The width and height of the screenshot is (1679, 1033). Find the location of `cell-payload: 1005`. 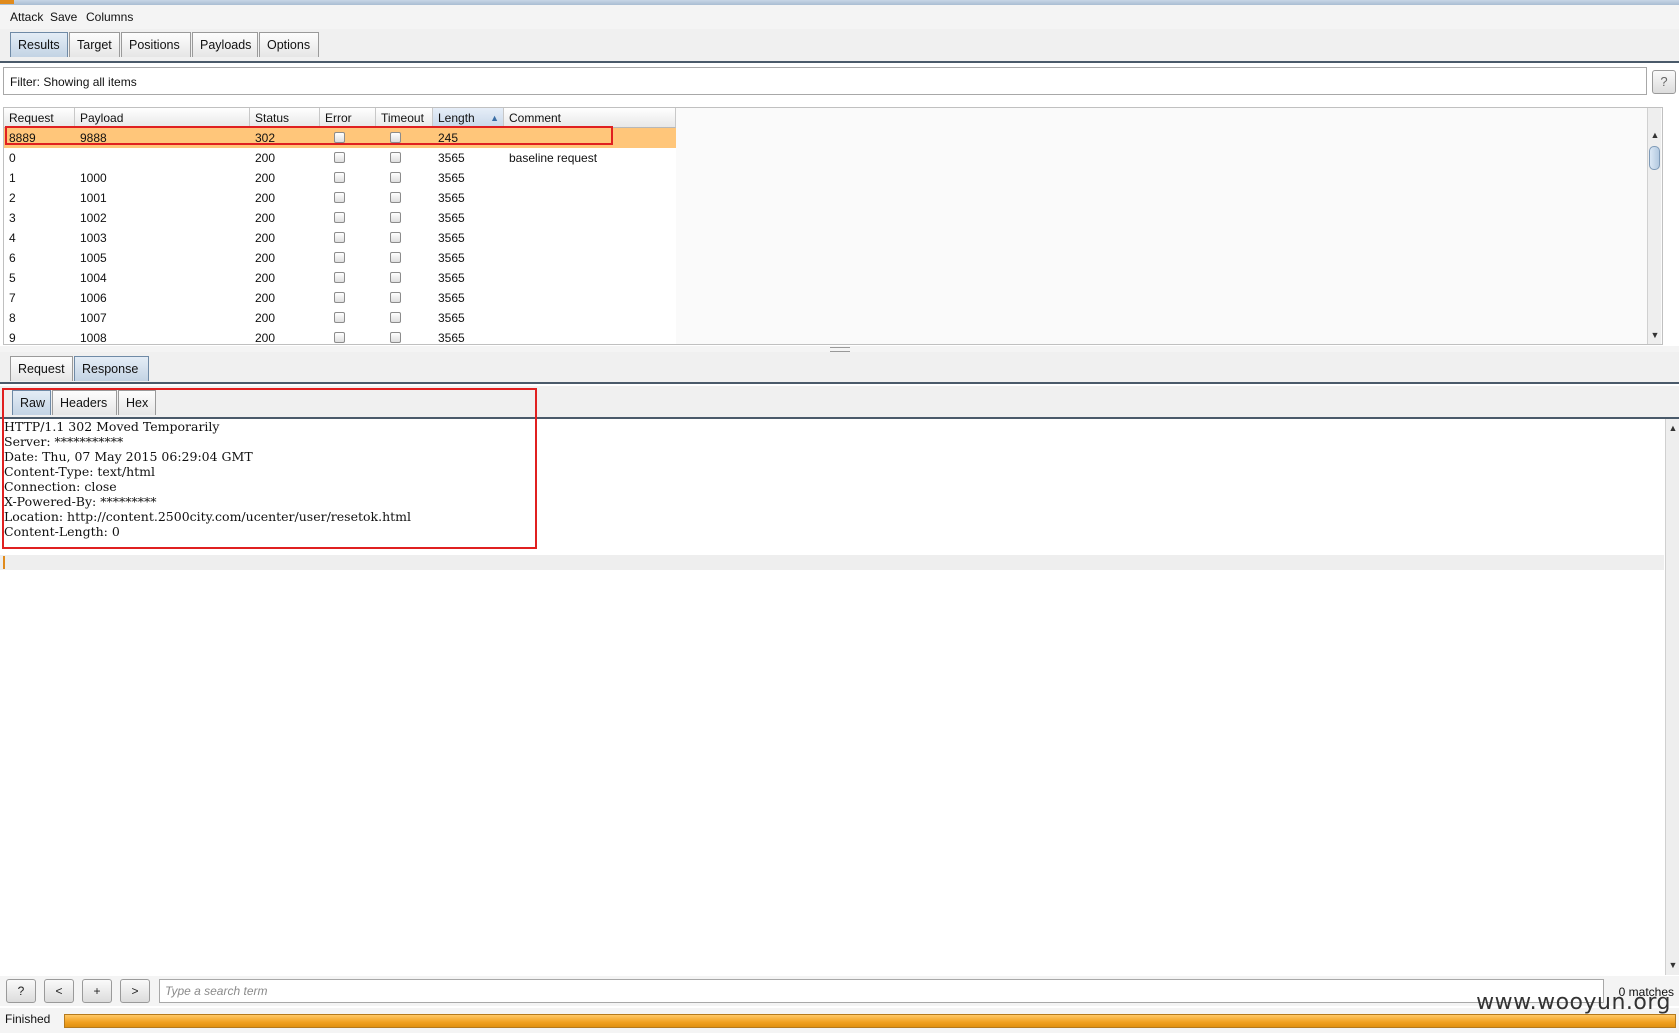

cell-payload: 1005 is located at coordinates (93, 258).